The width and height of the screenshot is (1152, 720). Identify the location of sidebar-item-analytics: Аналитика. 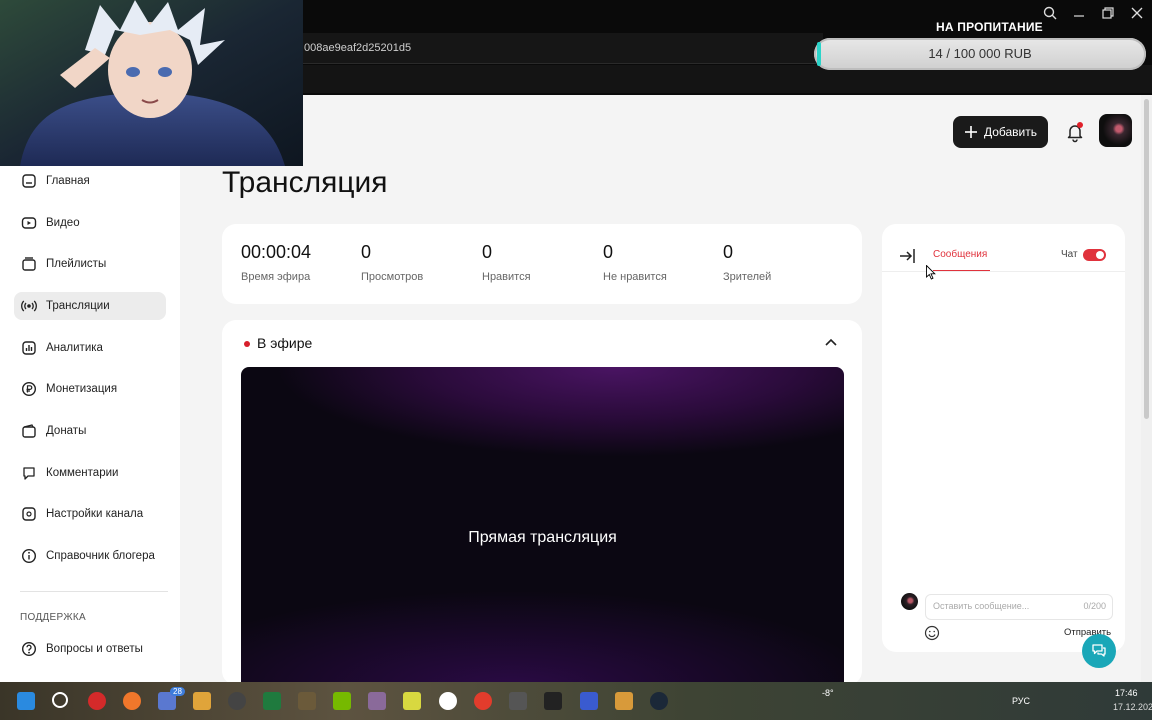
(90, 348).